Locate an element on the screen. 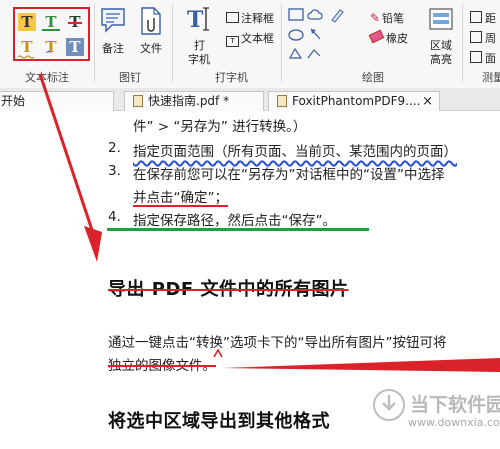  site-watermark: 当下软件园 www.downxia.com is located at coordinates (436, 414).